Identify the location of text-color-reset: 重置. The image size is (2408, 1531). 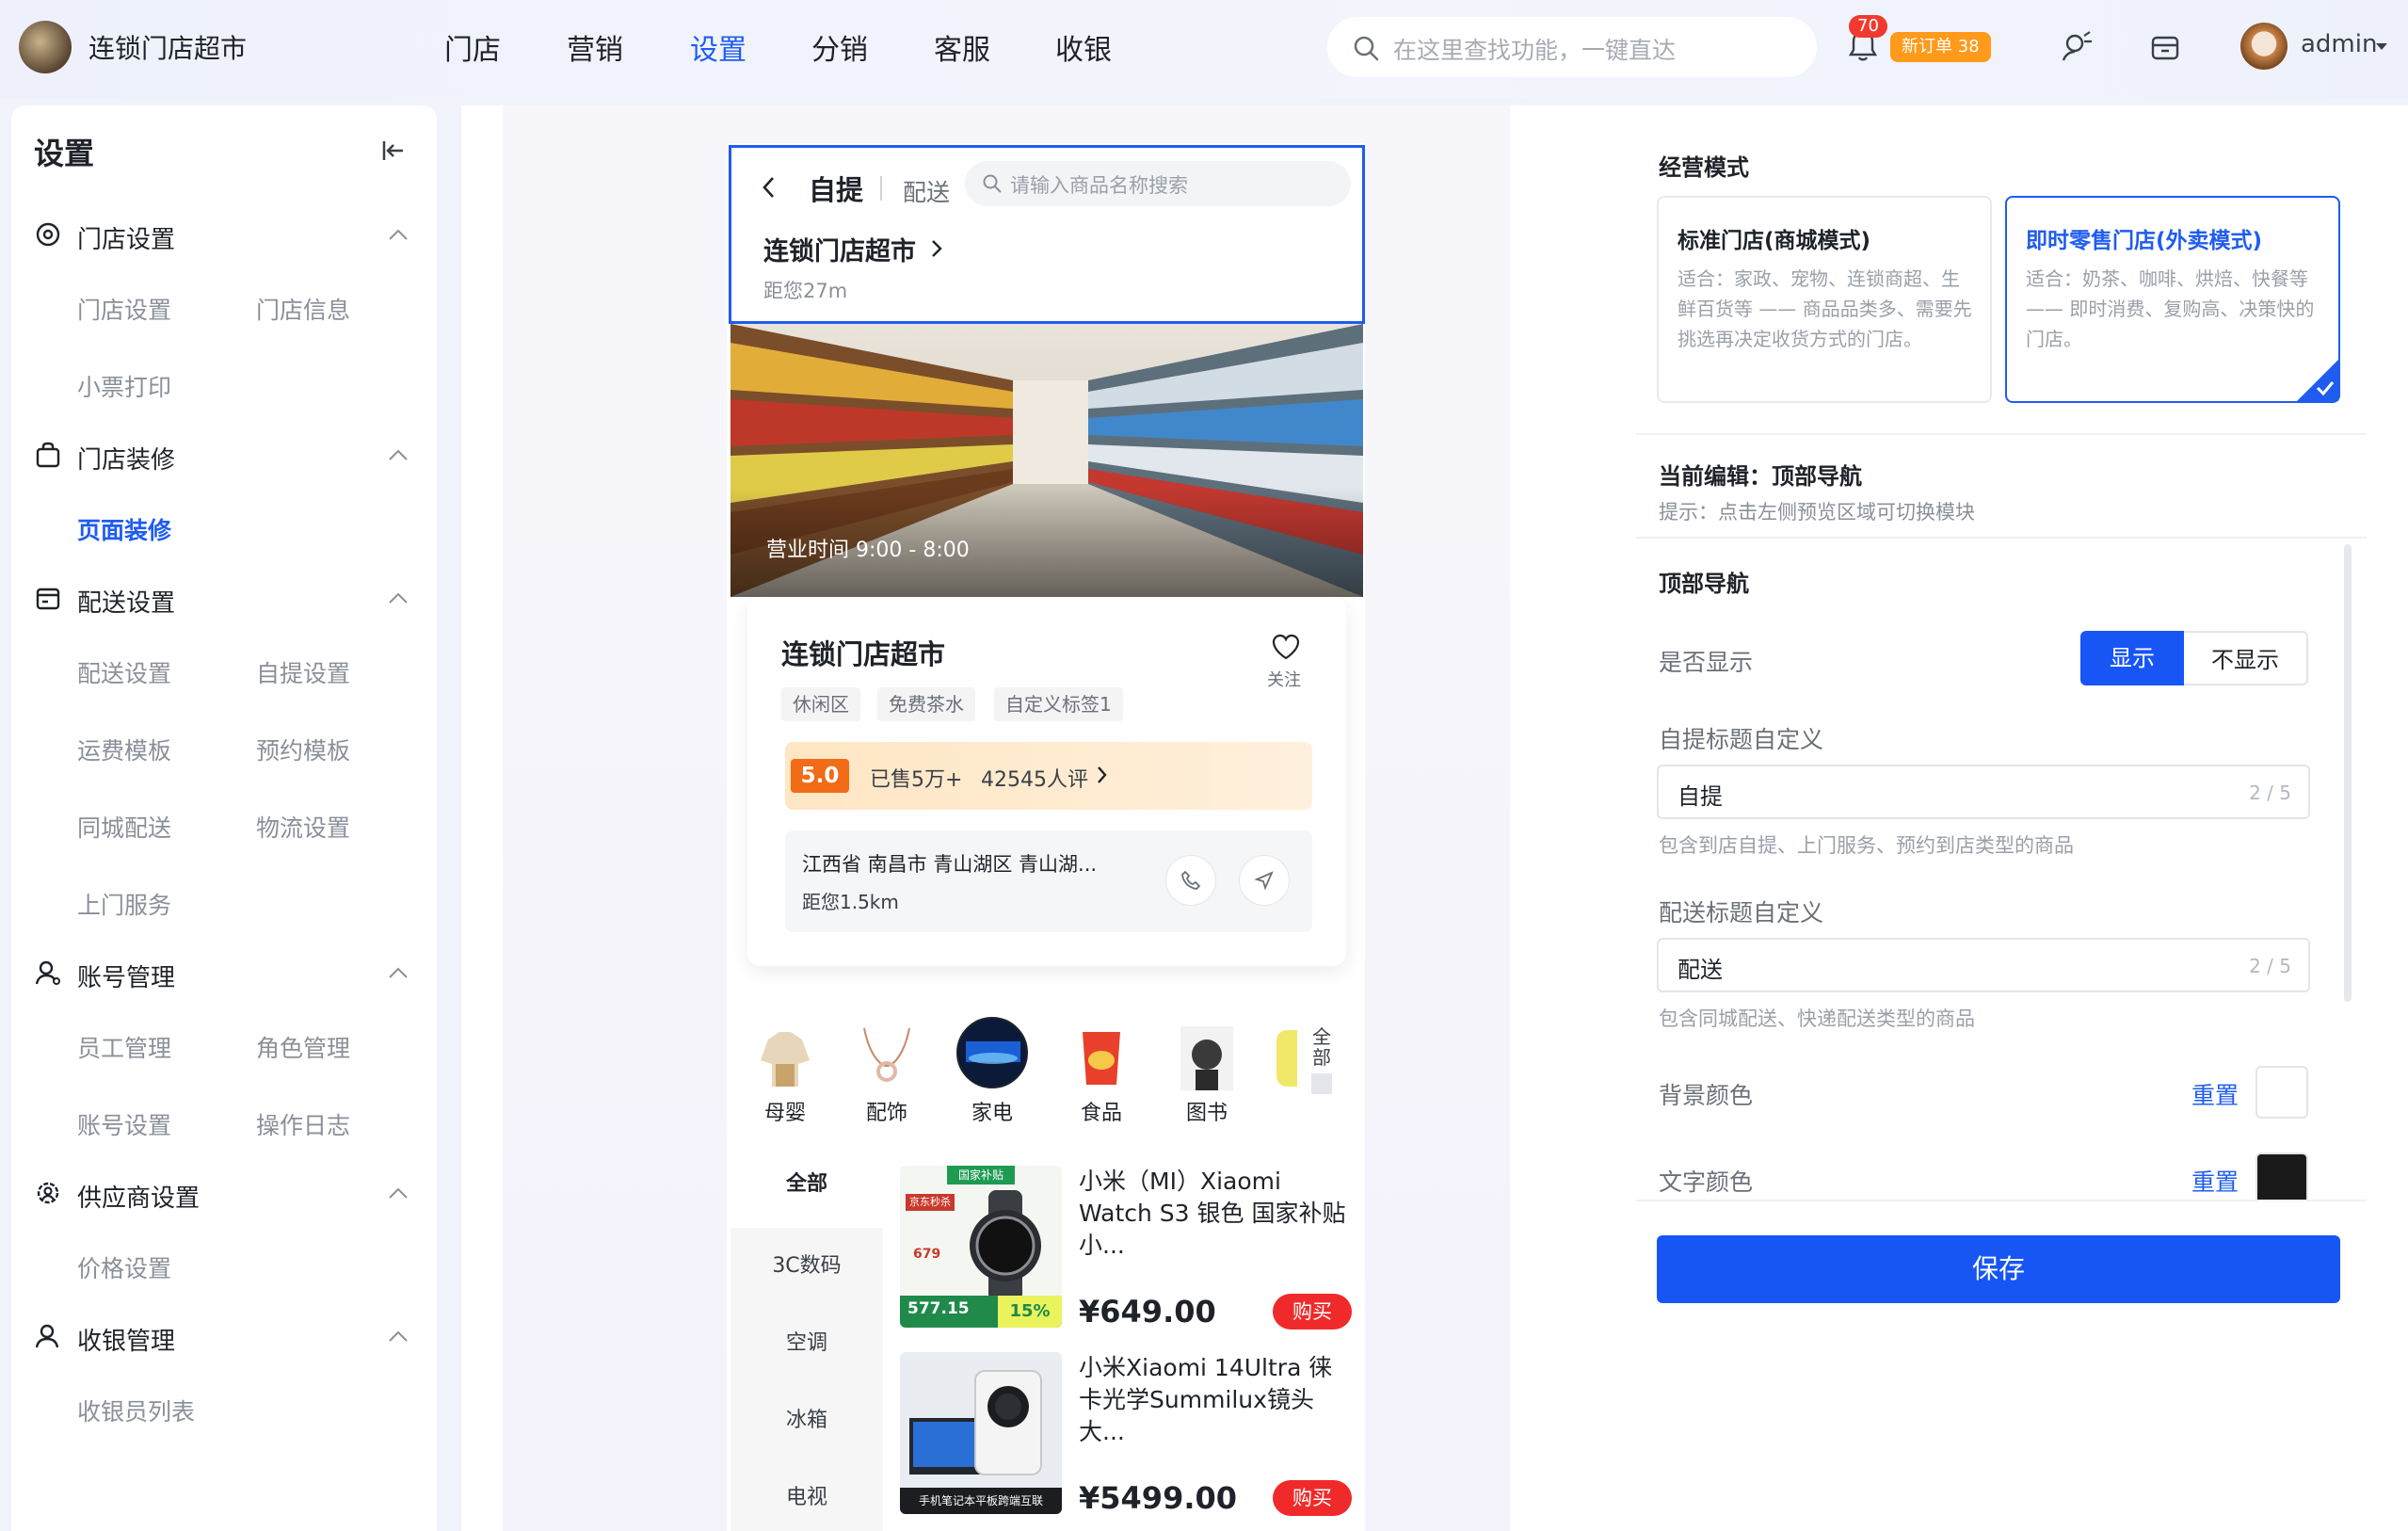
(2215, 1181).